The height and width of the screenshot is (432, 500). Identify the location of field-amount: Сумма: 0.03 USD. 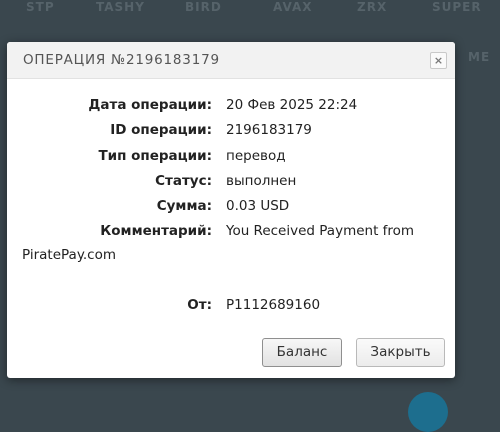
(231, 206).